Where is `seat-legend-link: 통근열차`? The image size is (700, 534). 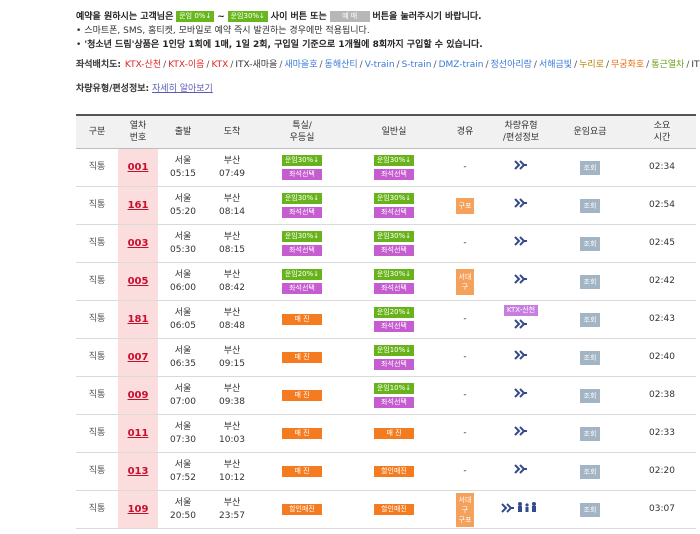
seat-legend-link: 통근열차 is located at coordinates (667, 65).